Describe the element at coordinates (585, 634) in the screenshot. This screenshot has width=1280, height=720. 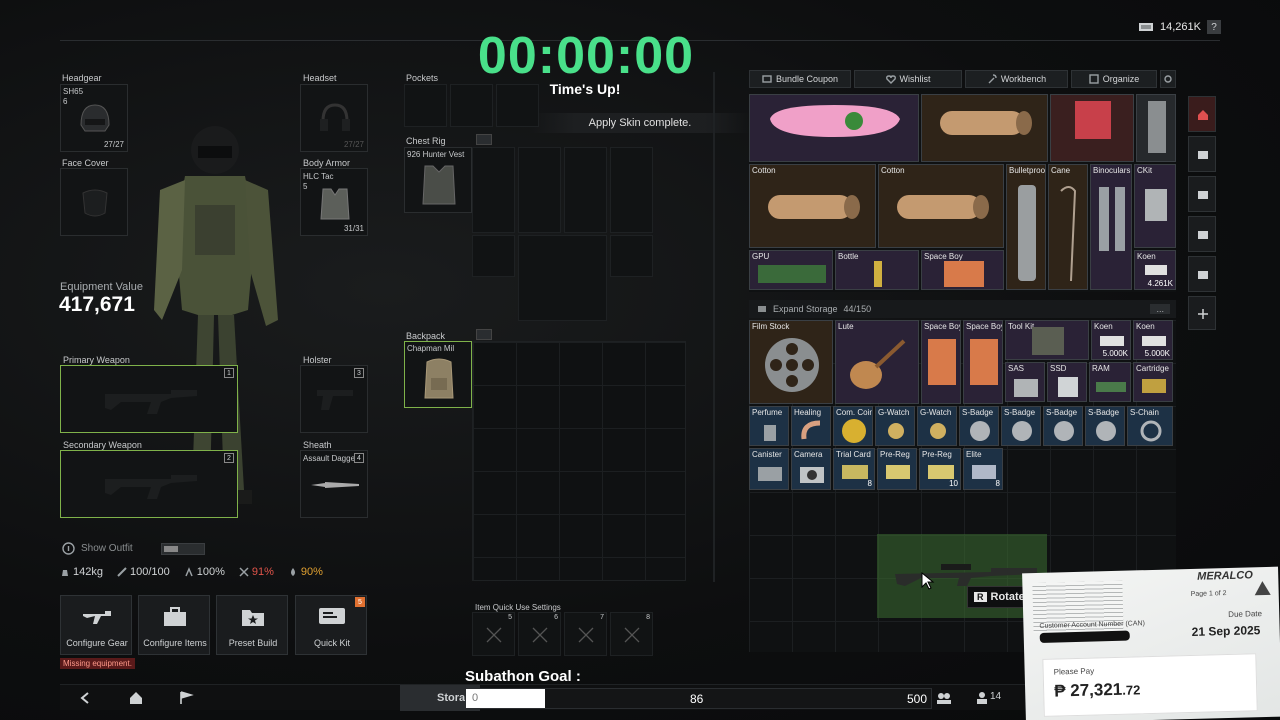
I see `quick-use-slot: 7` at that location.